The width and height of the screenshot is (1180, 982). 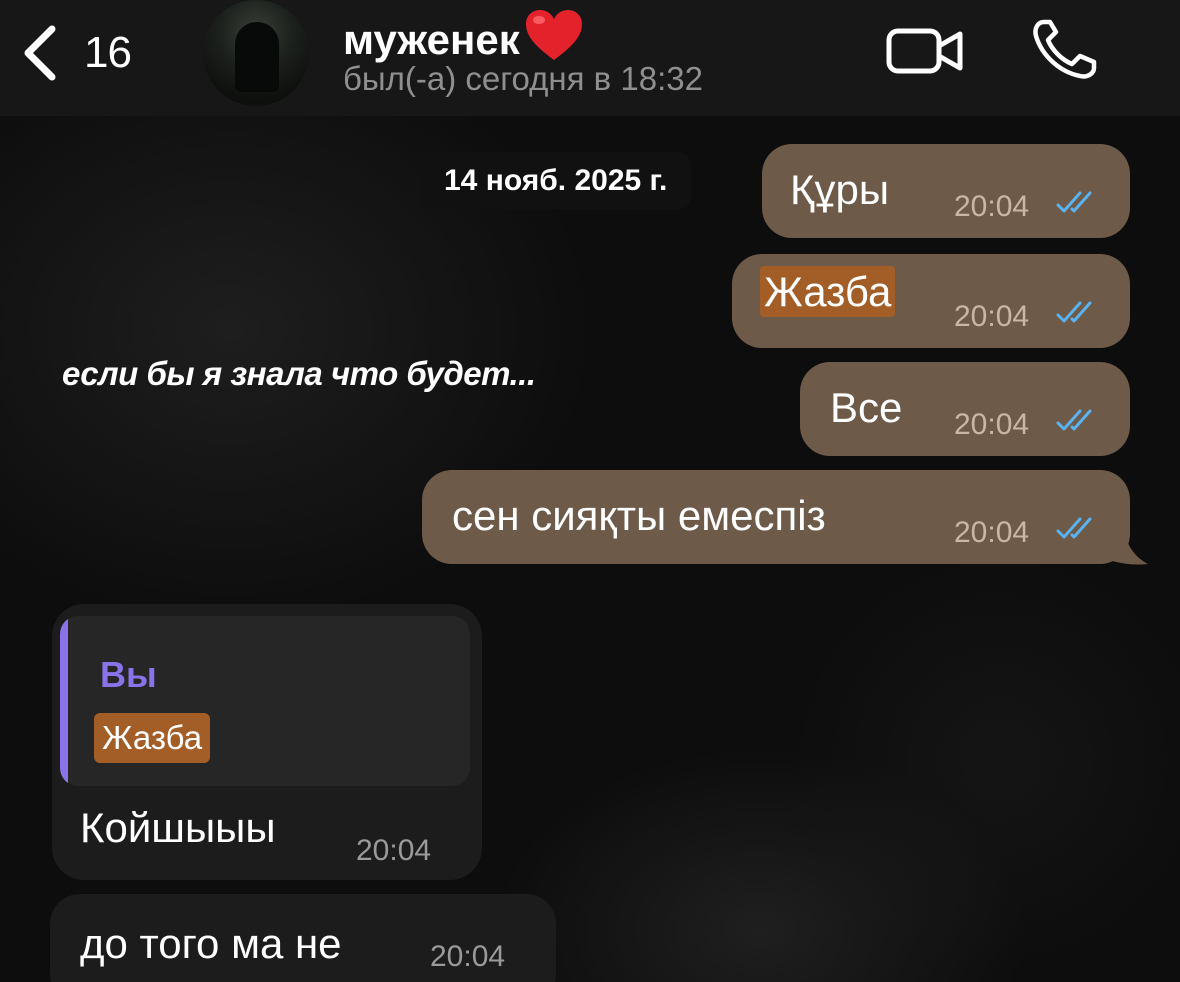 I want to click on message-text: Койшыыы, so click(x=178, y=827).